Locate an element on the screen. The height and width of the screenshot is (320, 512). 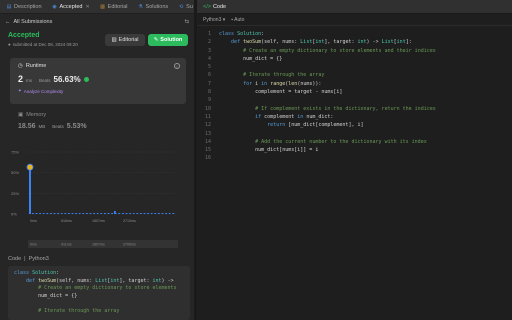
tab-accepted: ◉ Accepted ✕ is located at coordinates (71, 7).